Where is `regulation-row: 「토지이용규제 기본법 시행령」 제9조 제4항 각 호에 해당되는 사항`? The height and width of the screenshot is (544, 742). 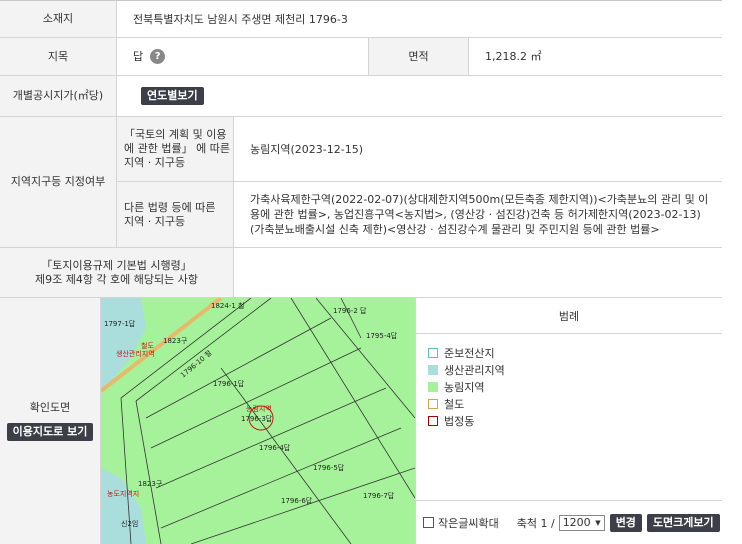
regulation-row: 「토지이용규제 기본법 시행령」 제9조 제4항 각 호에 해당되는 사항 is located at coordinates (361, 273).